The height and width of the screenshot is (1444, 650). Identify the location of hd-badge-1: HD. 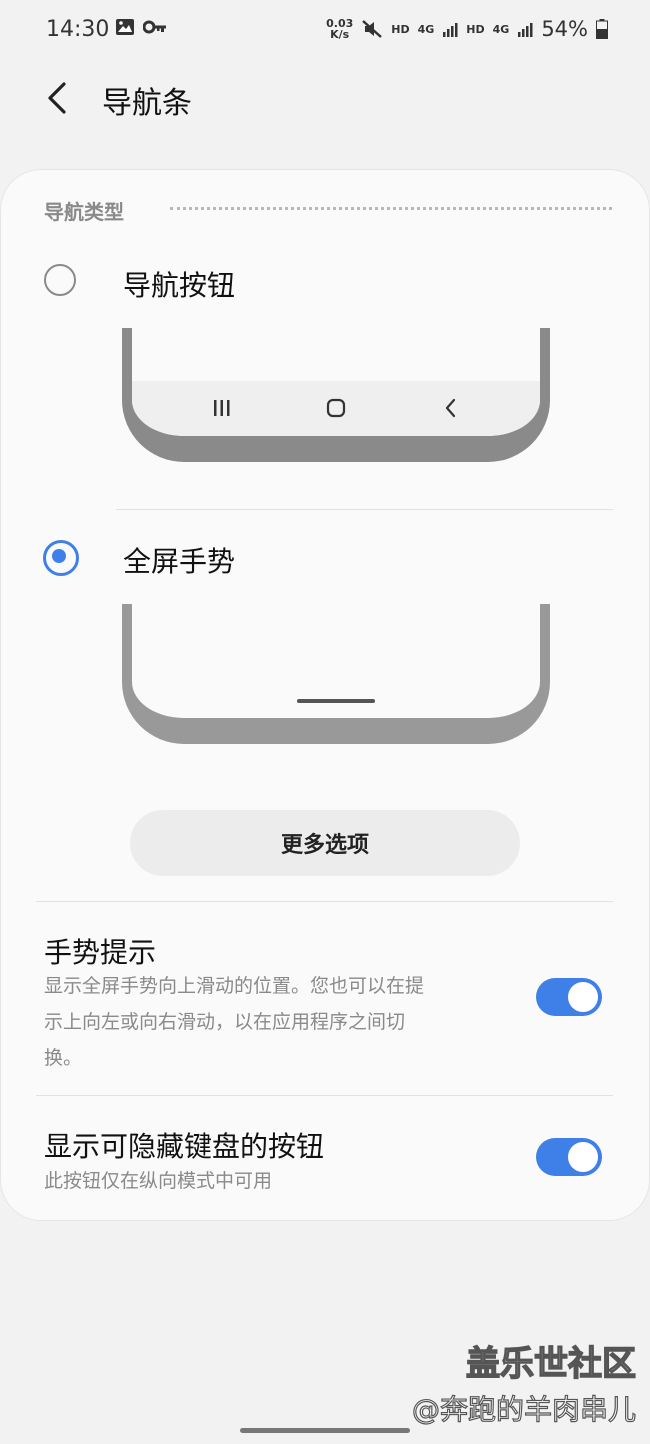
(400, 29).